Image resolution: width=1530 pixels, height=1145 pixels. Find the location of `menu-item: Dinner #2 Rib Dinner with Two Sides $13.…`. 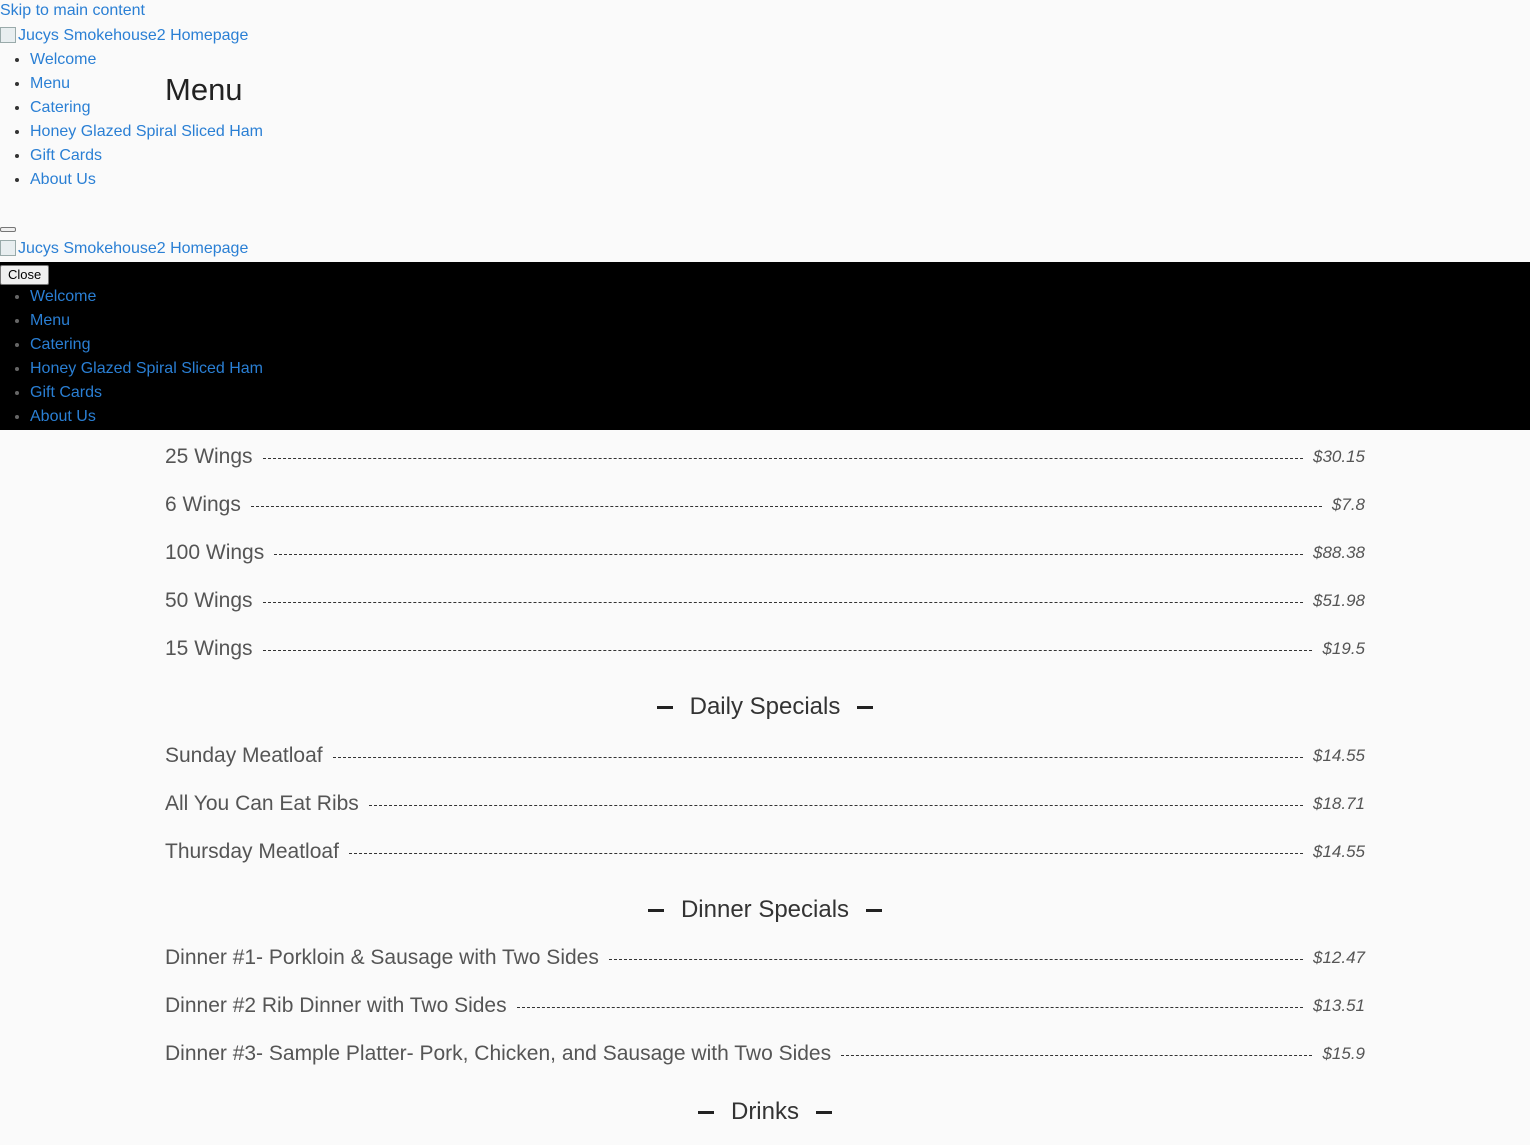

menu-item: Dinner #2 Rib Dinner with Two Sides $13.… is located at coordinates (765, 1006).